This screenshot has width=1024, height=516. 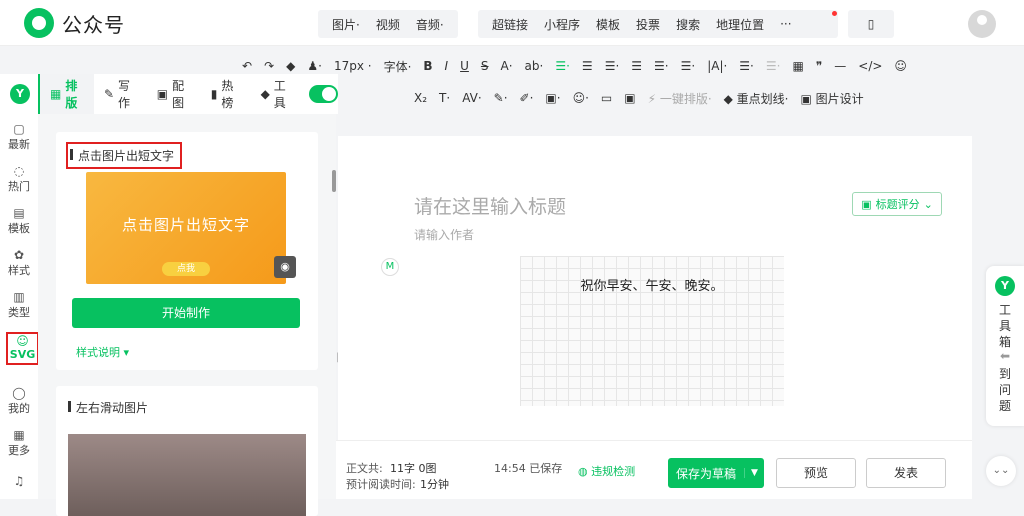 I want to click on card-title: 点击图片出短文字, so click(x=124, y=155).